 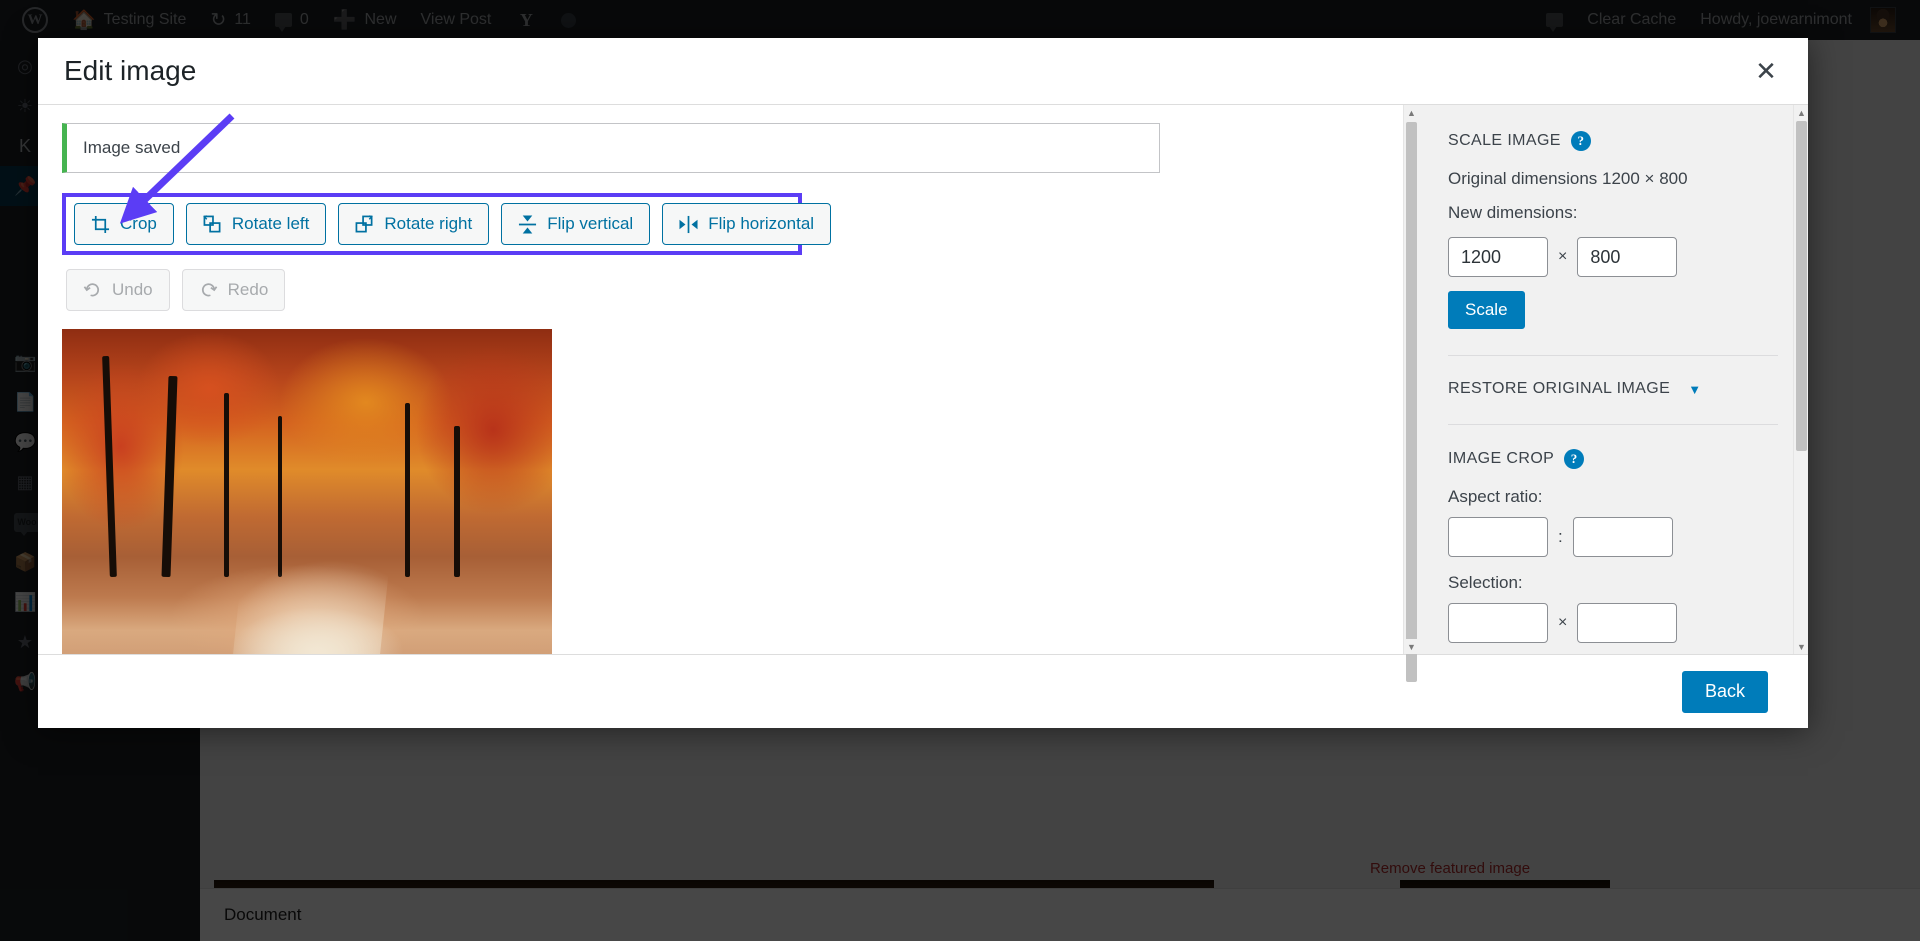 What do you see at coordinates (527, 224) in the screenshot?
I see `flip-vertical-icon` at bounding box center [527, 224].